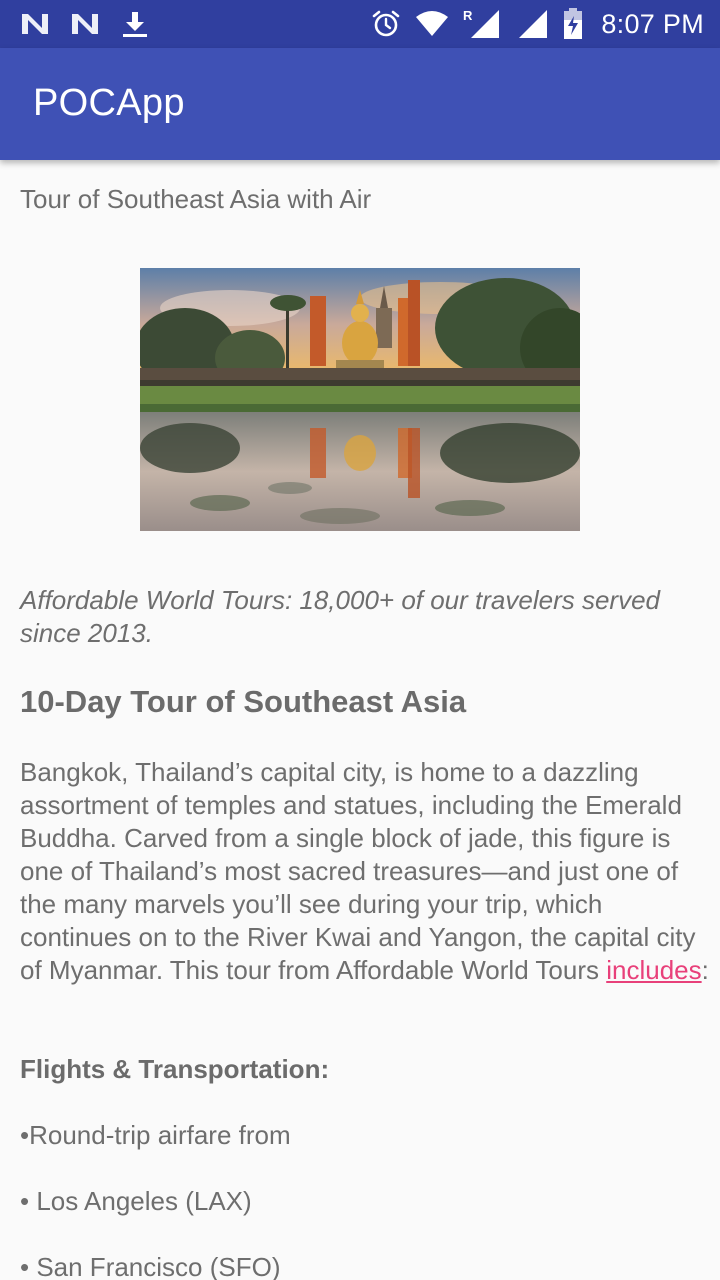  I want to click on signal-icon, so click(533, 24).